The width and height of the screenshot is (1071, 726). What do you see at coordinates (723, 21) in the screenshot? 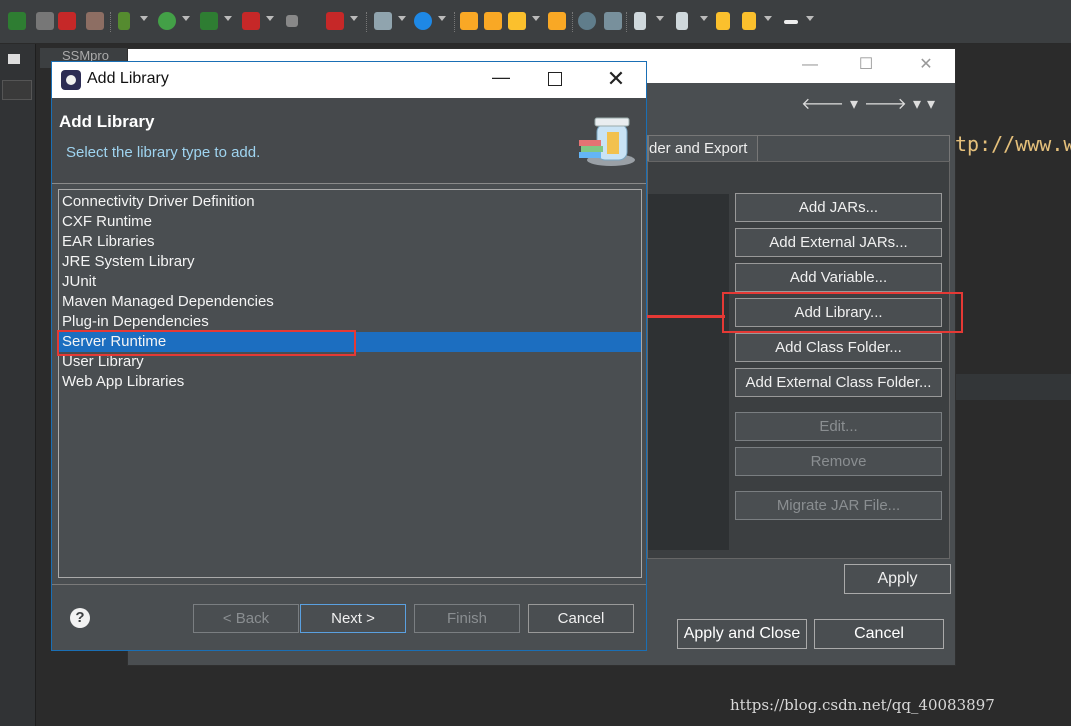
I see `last-edit-icon` at bounding box center [723, 21].